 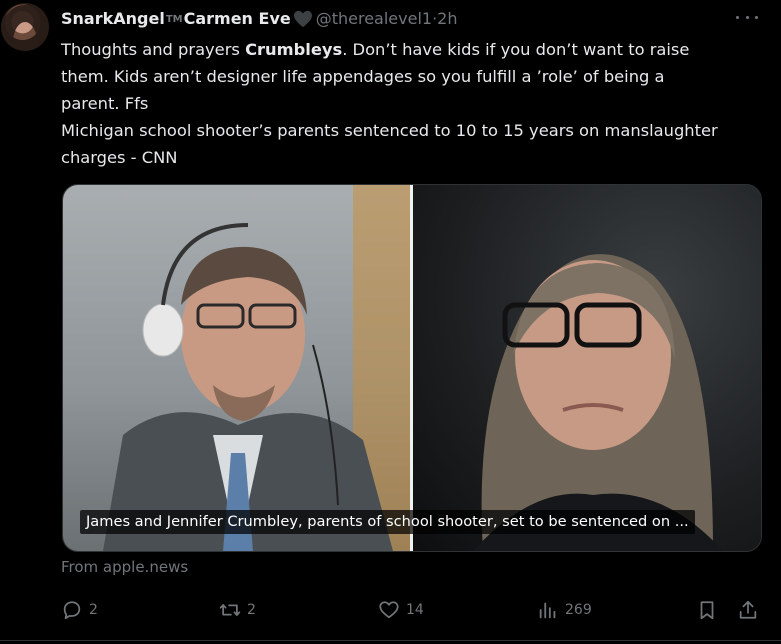 I want to click on reply-button: 2, so click(x=79, y=610).